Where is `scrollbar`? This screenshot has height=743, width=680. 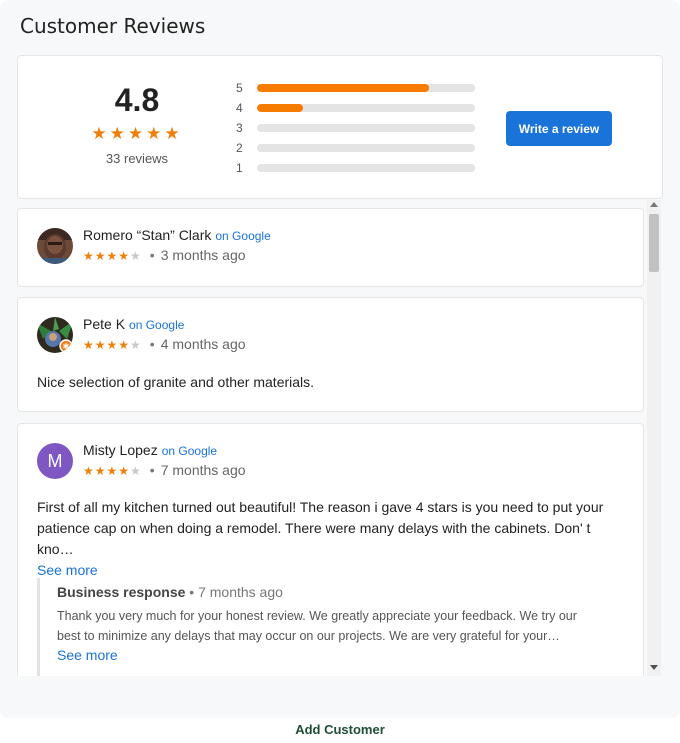 scrollbar is located at coordinates (654, 438).